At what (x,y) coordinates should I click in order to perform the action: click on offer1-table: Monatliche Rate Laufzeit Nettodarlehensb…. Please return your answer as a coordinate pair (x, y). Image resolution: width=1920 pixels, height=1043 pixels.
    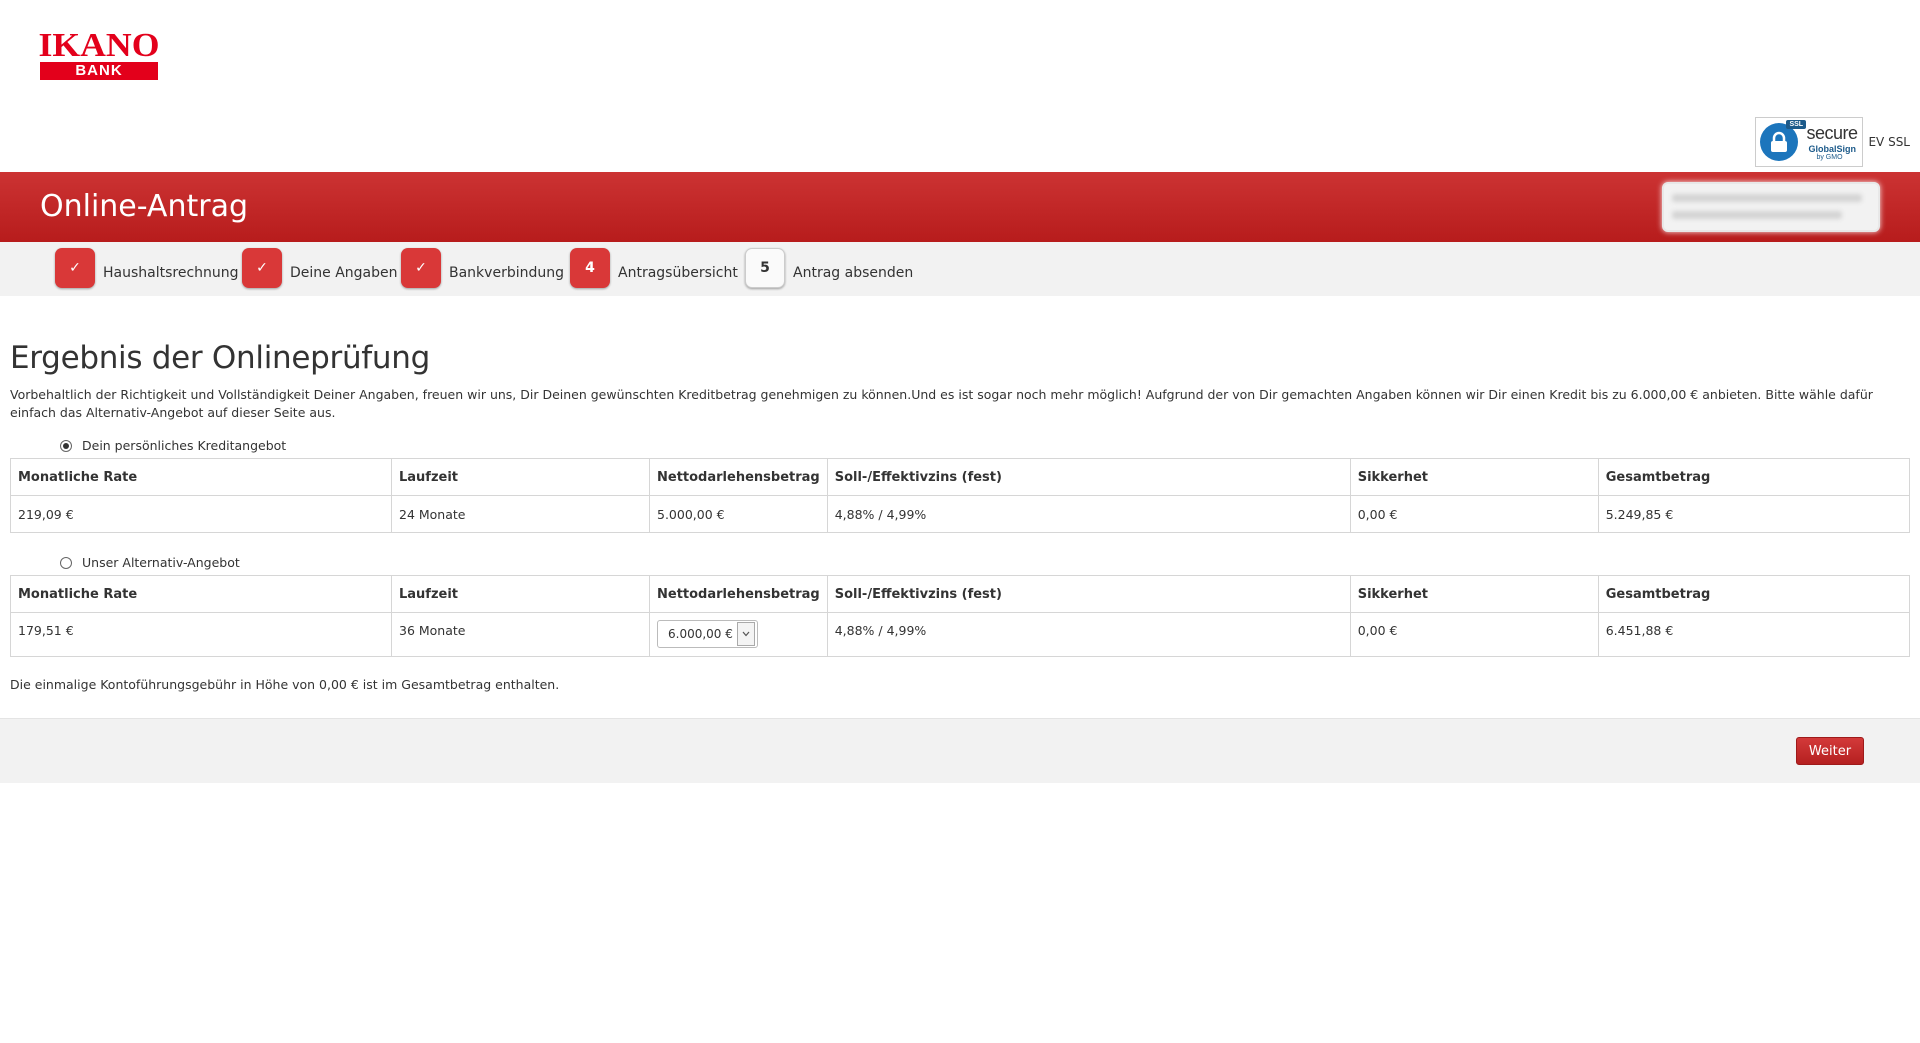
    Looking at the image, I should click on (960, 495).